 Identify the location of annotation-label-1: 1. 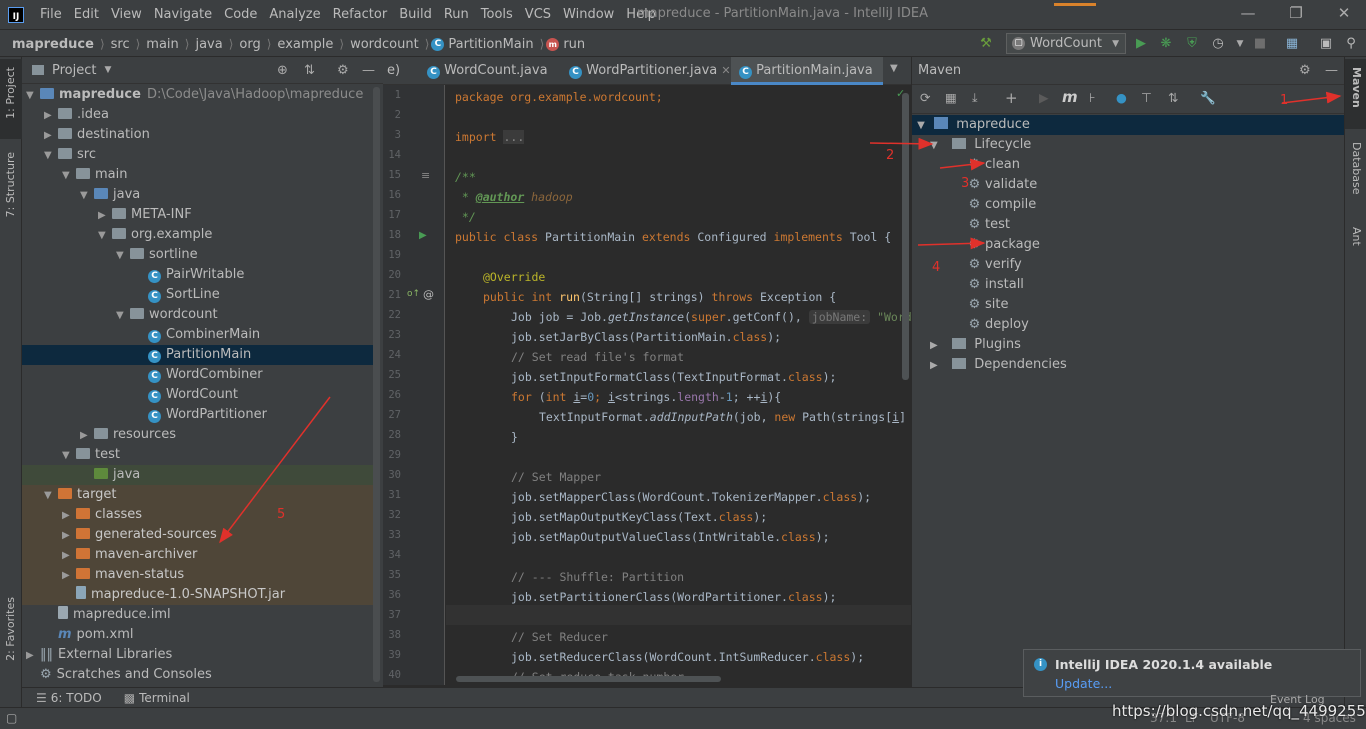
(1284, 100).